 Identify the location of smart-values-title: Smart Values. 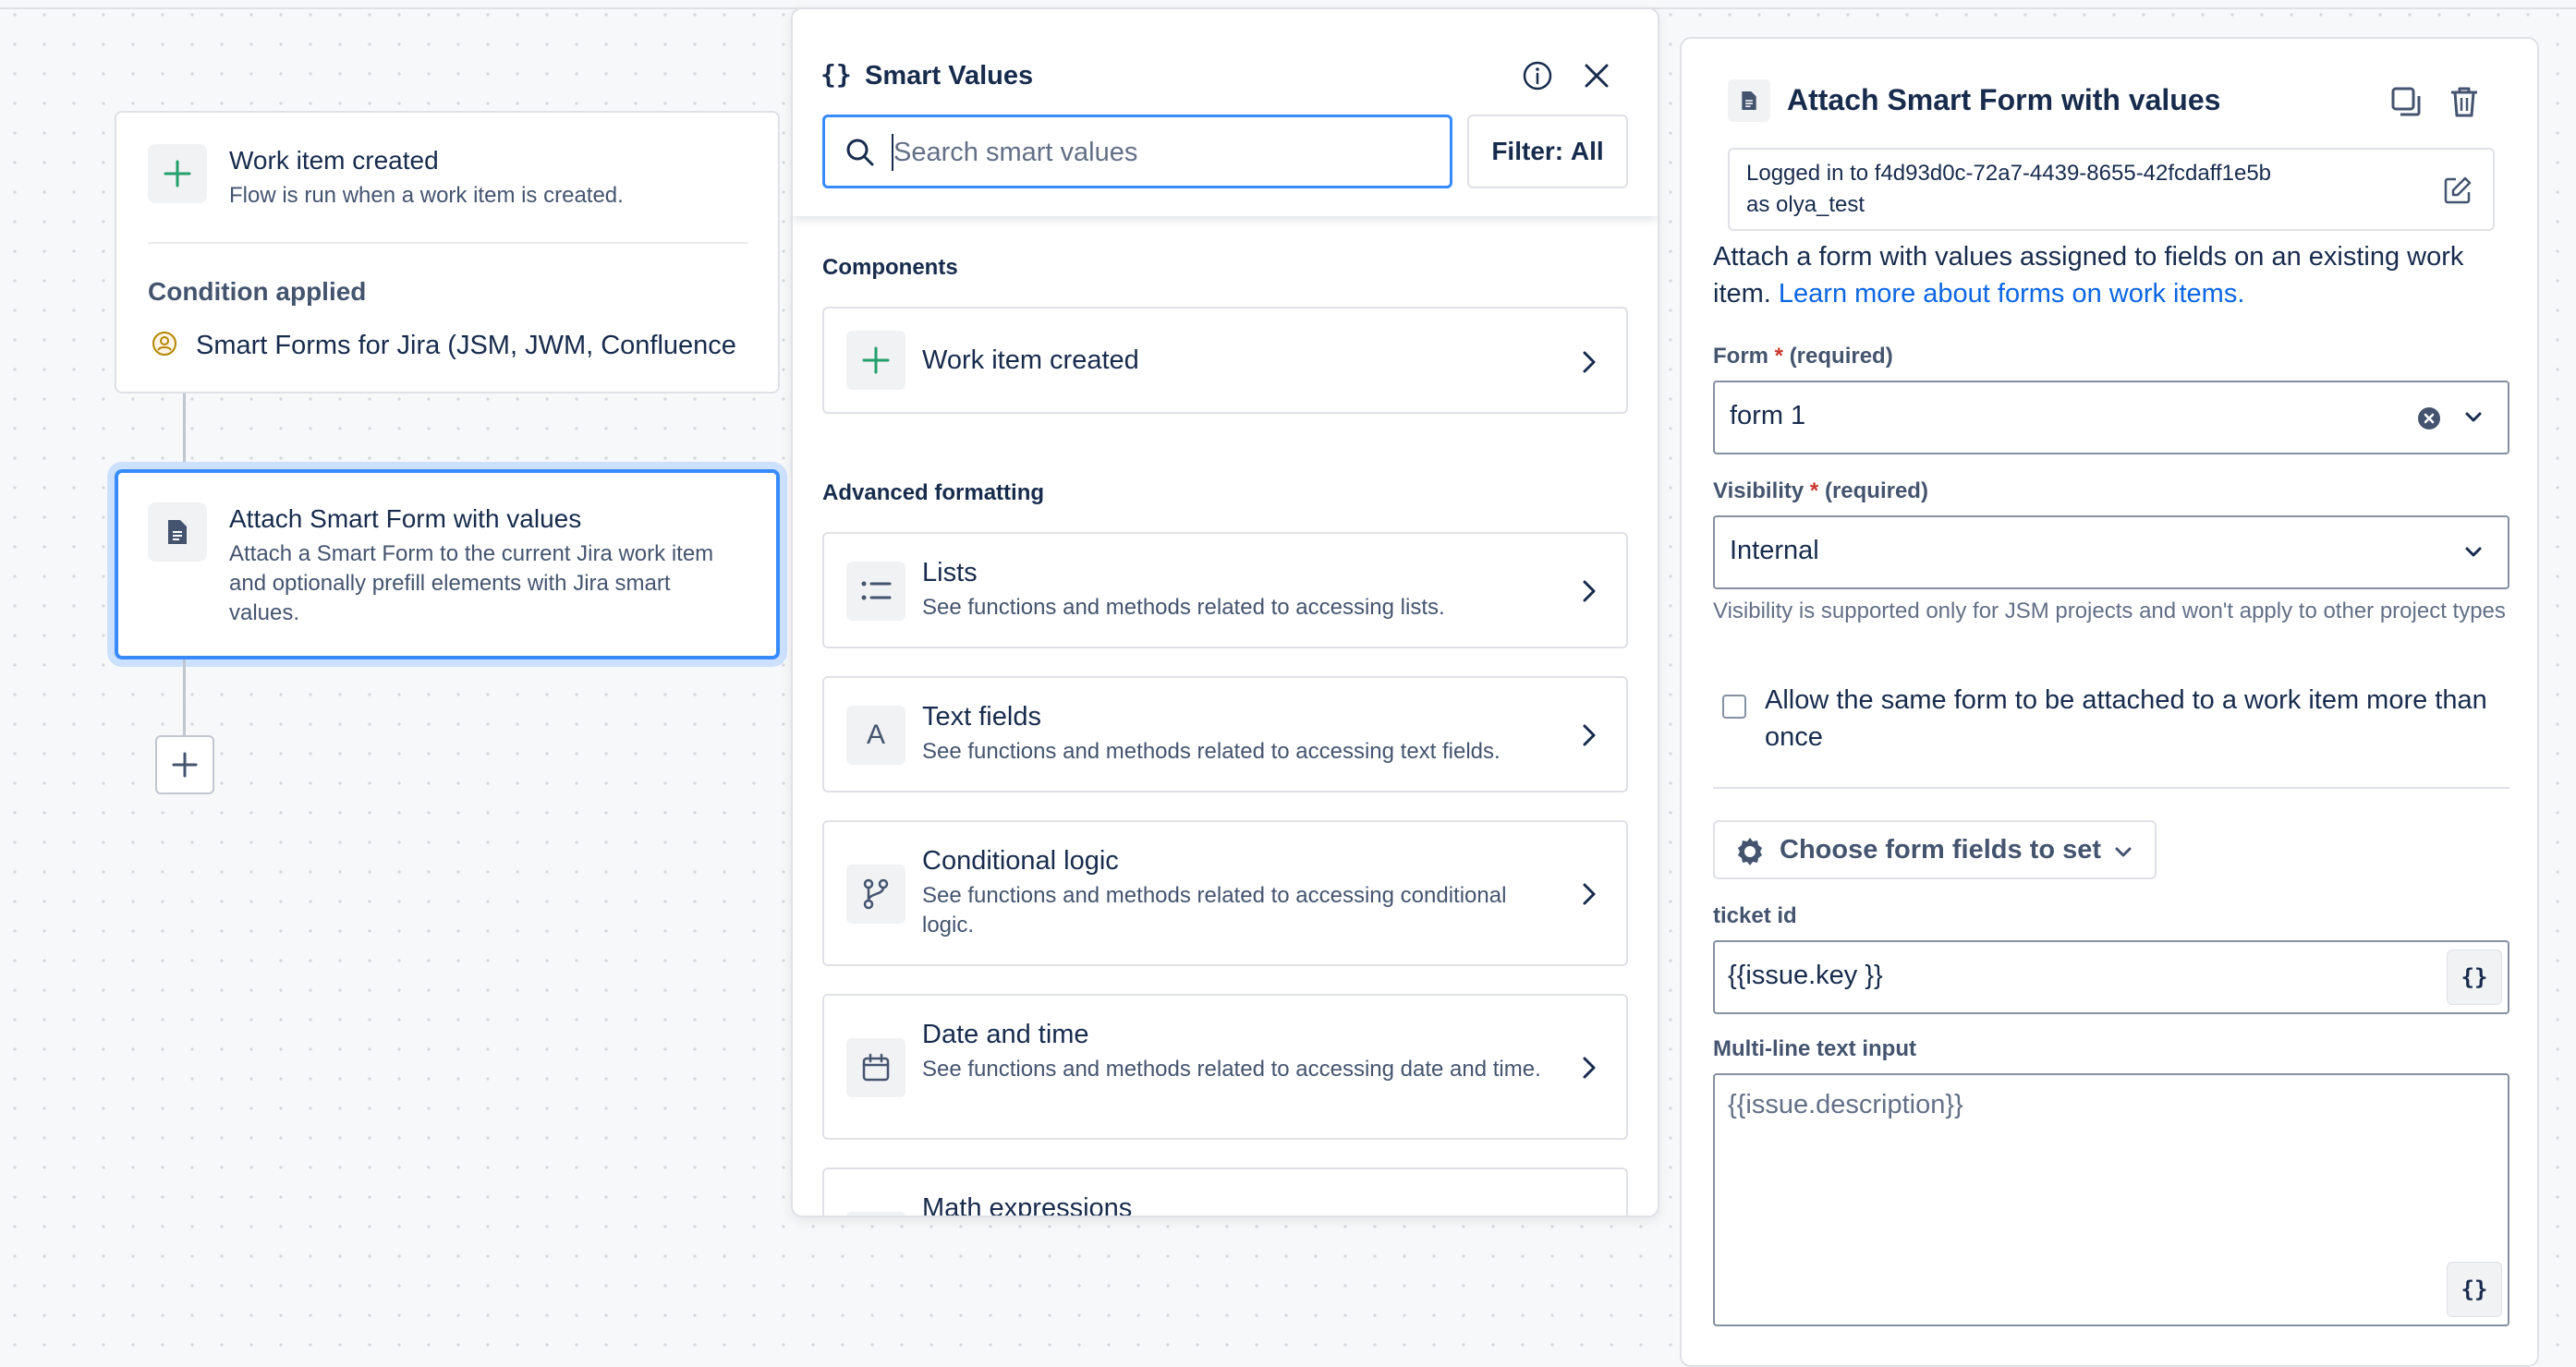
(949, 76).